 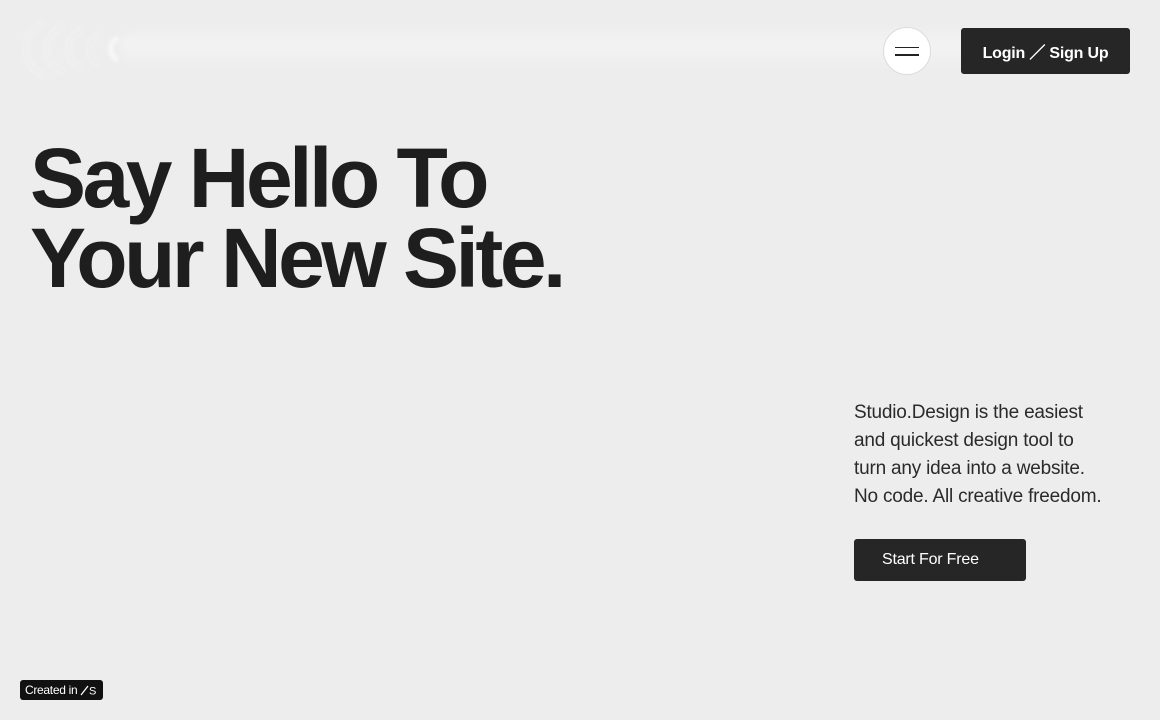 What do you see at coordinates (969, 468) in the screenshot?
I see `hero-description-line-3: turn any idea into a website.` at bounding box center [969, 468].